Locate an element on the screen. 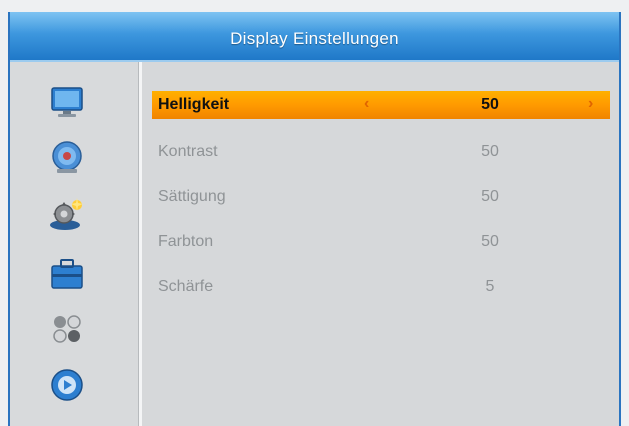 This screenshot has width=629, height=426. arrow-left-icon: ‹ is located at coordinates (366, 104).